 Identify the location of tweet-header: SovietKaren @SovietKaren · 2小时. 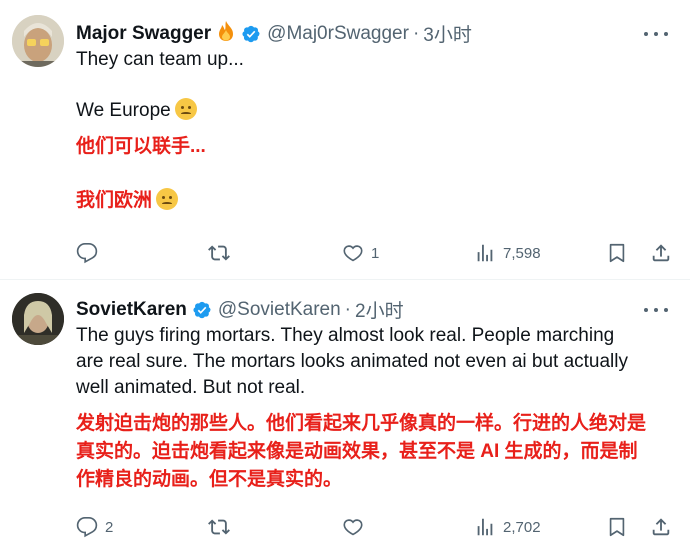
(240, 309).